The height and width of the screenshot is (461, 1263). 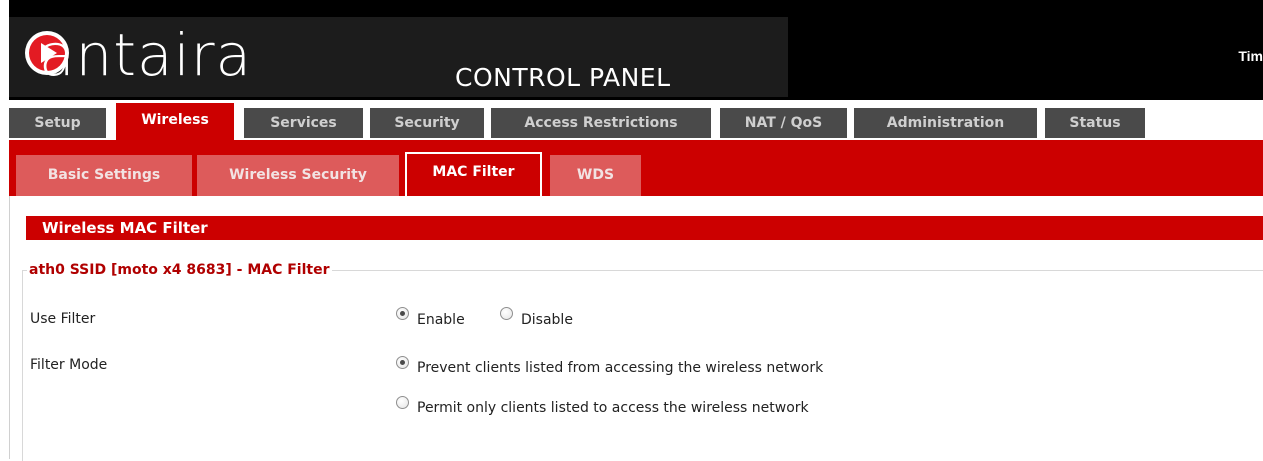 What do you see at coordinates (644, 228) in the screenshot?
I see `section-title: Wireless MAC Filter` at bounding box center [644, 228].